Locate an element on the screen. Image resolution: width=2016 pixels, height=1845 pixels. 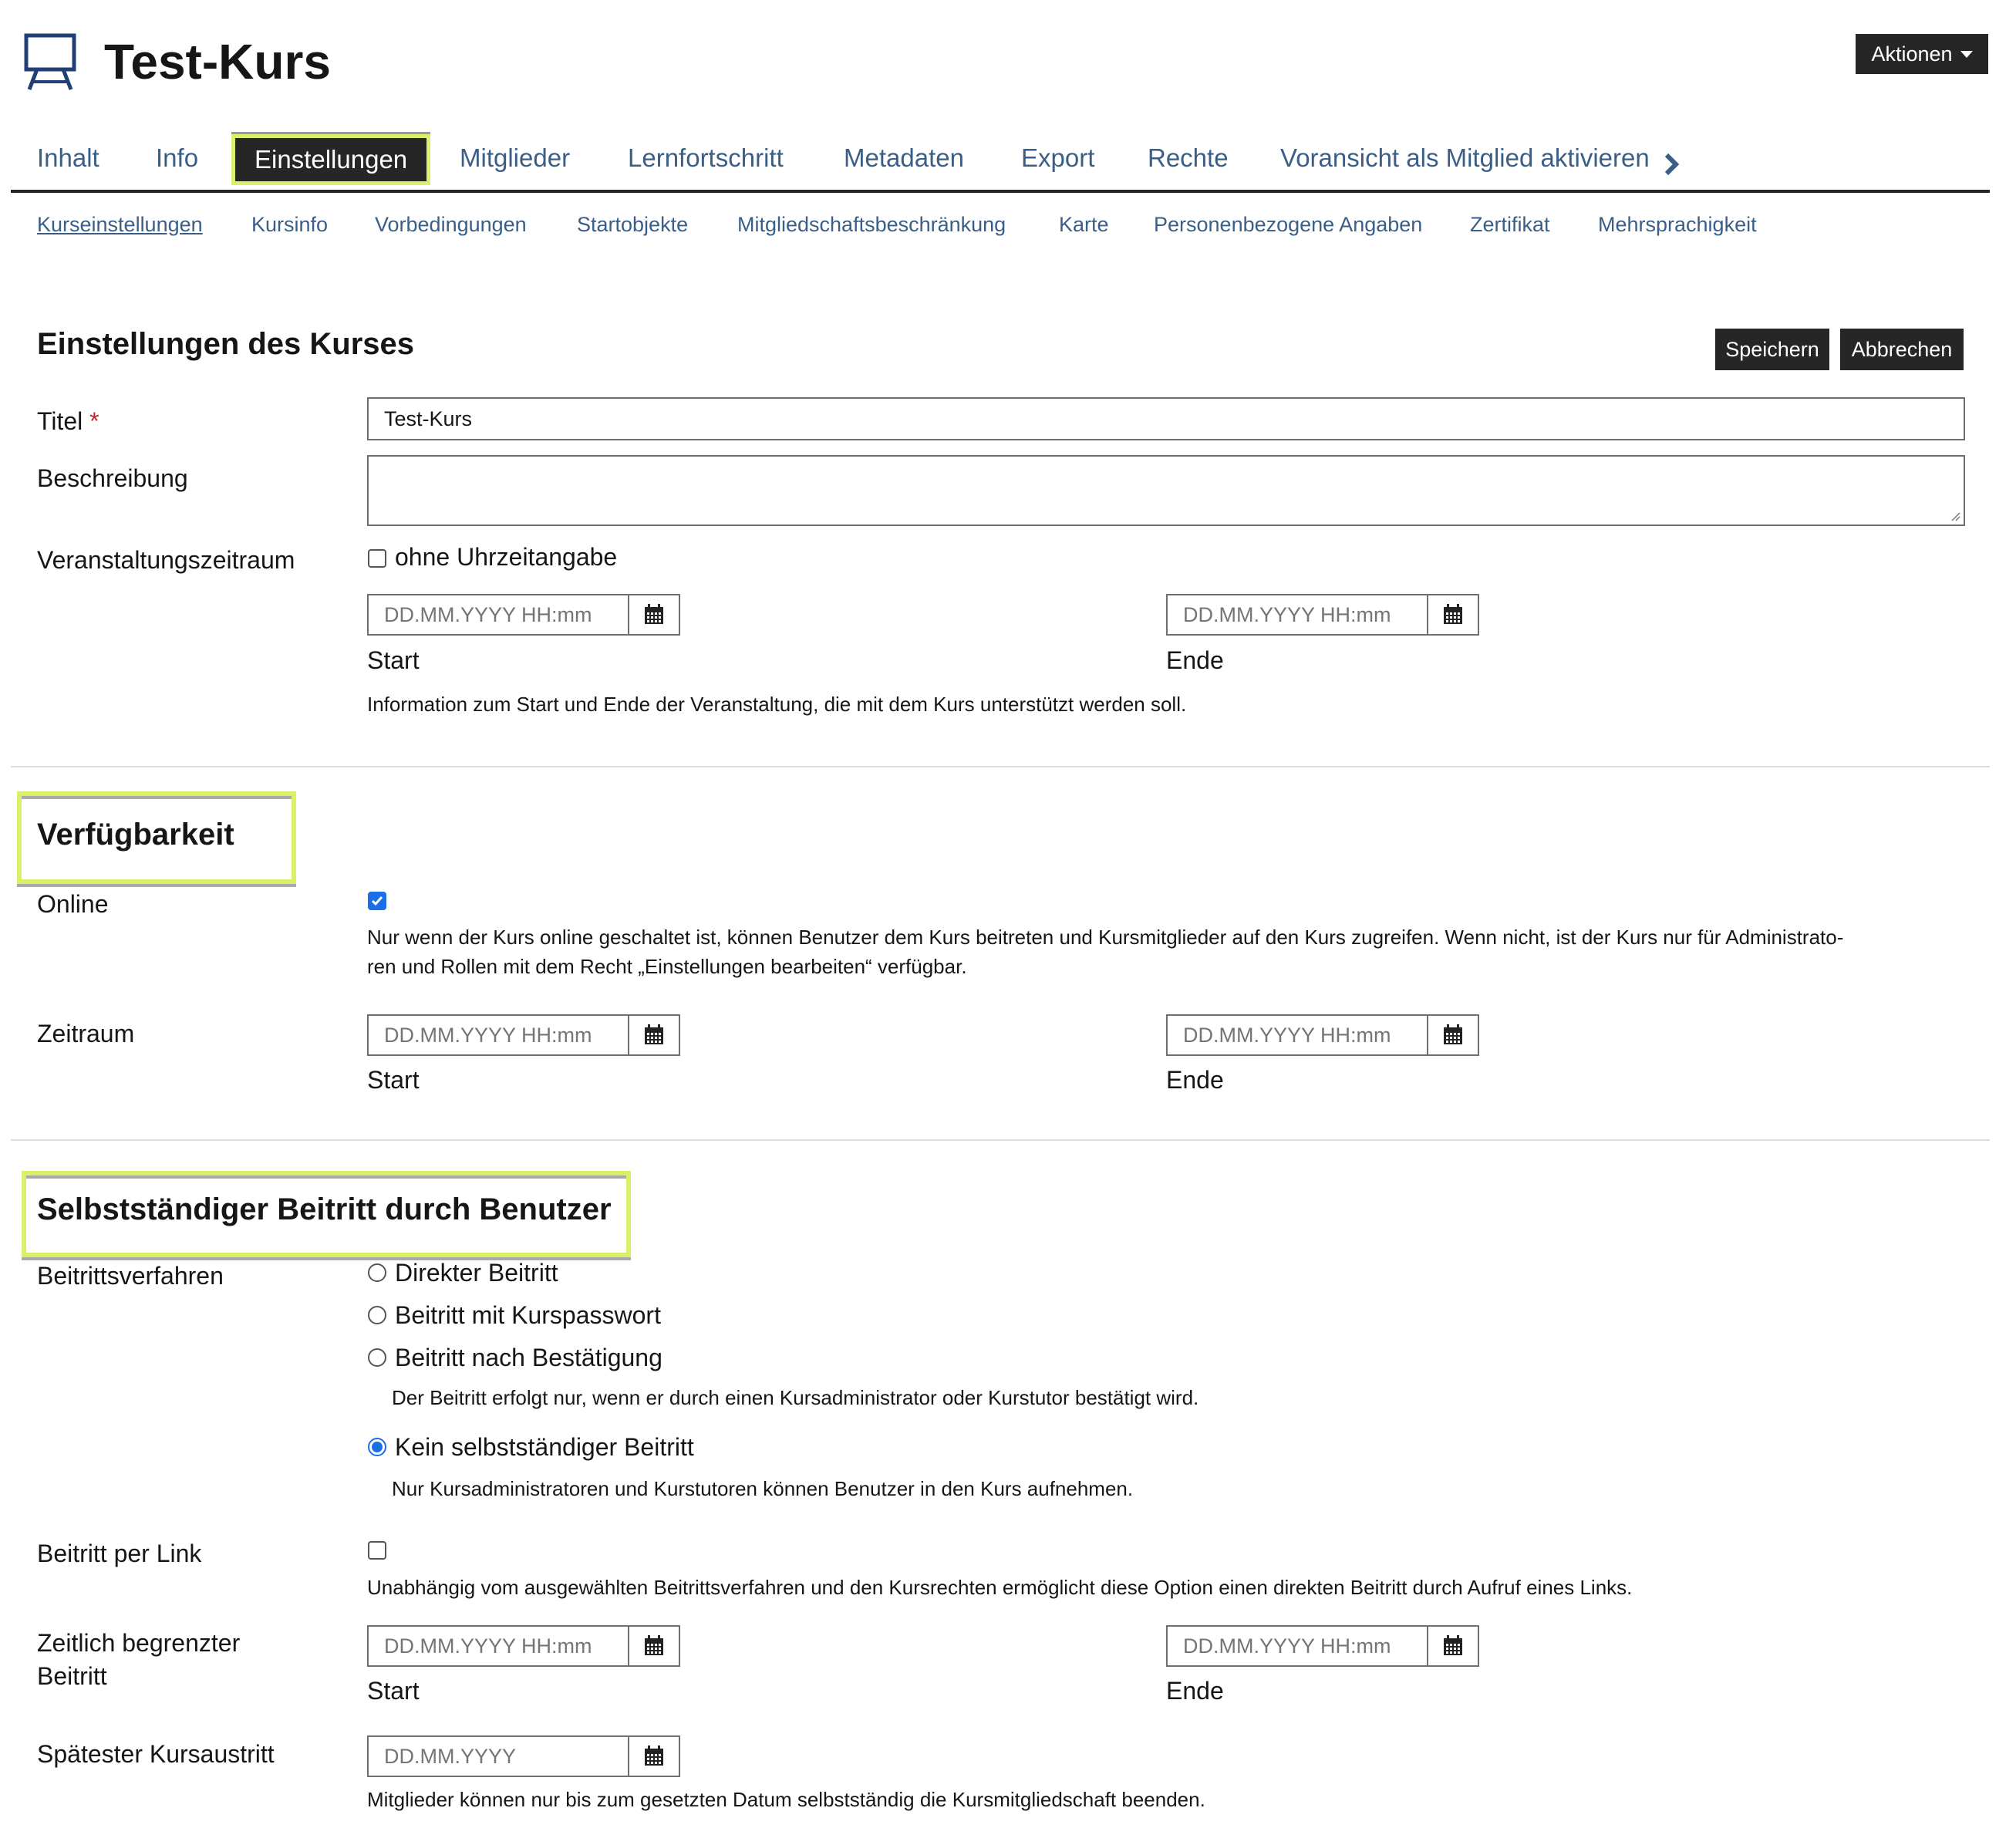
event-end-label: Ende is located at coordinates (1195, 660).